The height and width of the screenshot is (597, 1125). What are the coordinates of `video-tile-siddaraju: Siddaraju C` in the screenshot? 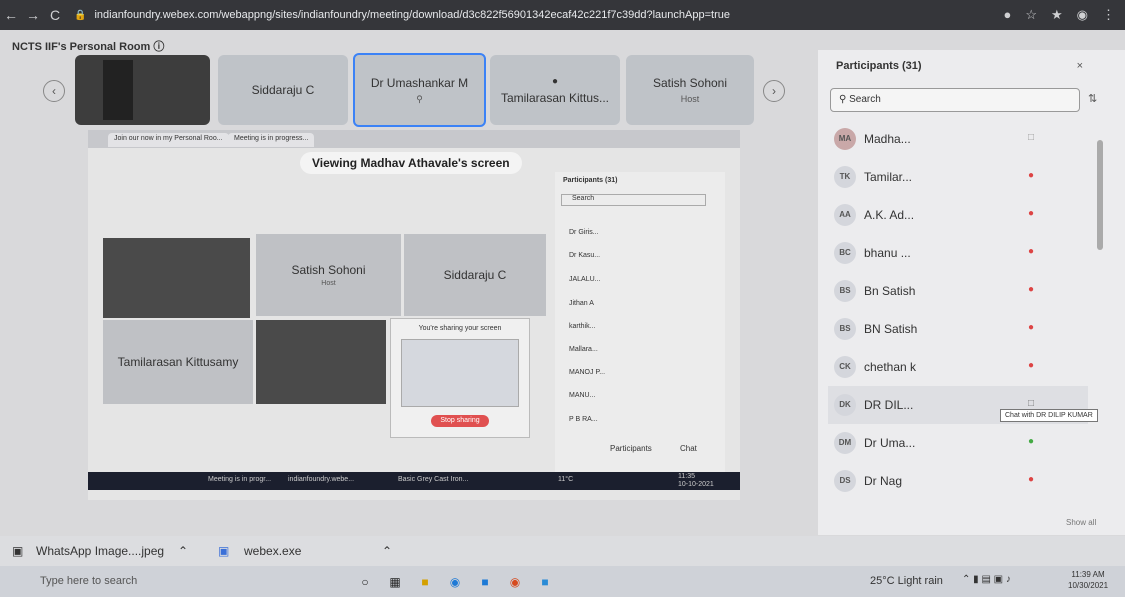 It's located at (283, 90).